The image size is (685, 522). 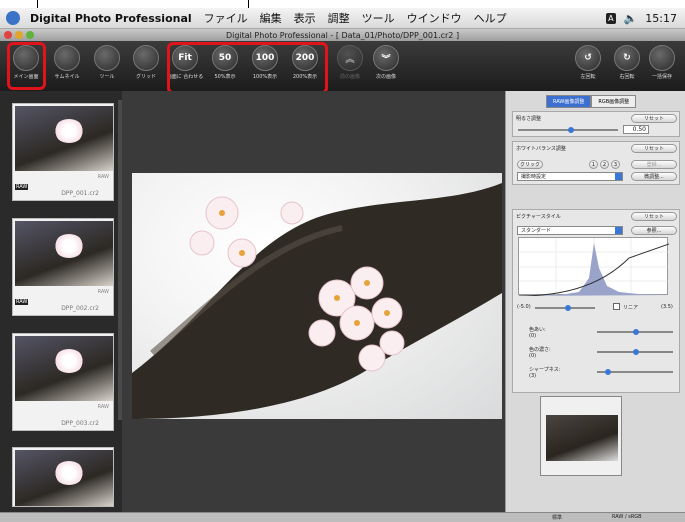 I want to click on thumbnail-item: RAW DPP_003.cr2, so click(x=63, y=382).